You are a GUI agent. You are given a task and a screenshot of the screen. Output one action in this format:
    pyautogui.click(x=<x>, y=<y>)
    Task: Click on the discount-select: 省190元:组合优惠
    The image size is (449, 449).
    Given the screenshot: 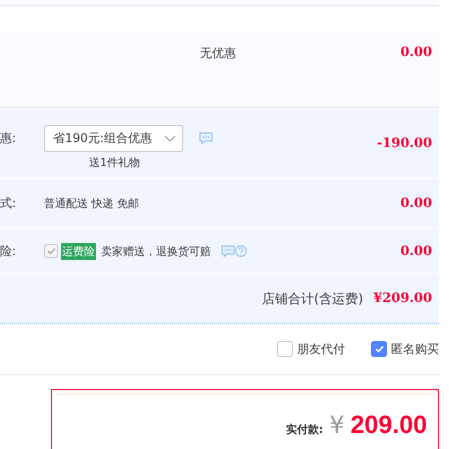 What is the action you would take?
    pyautogui.click(x=113, y=138)
    